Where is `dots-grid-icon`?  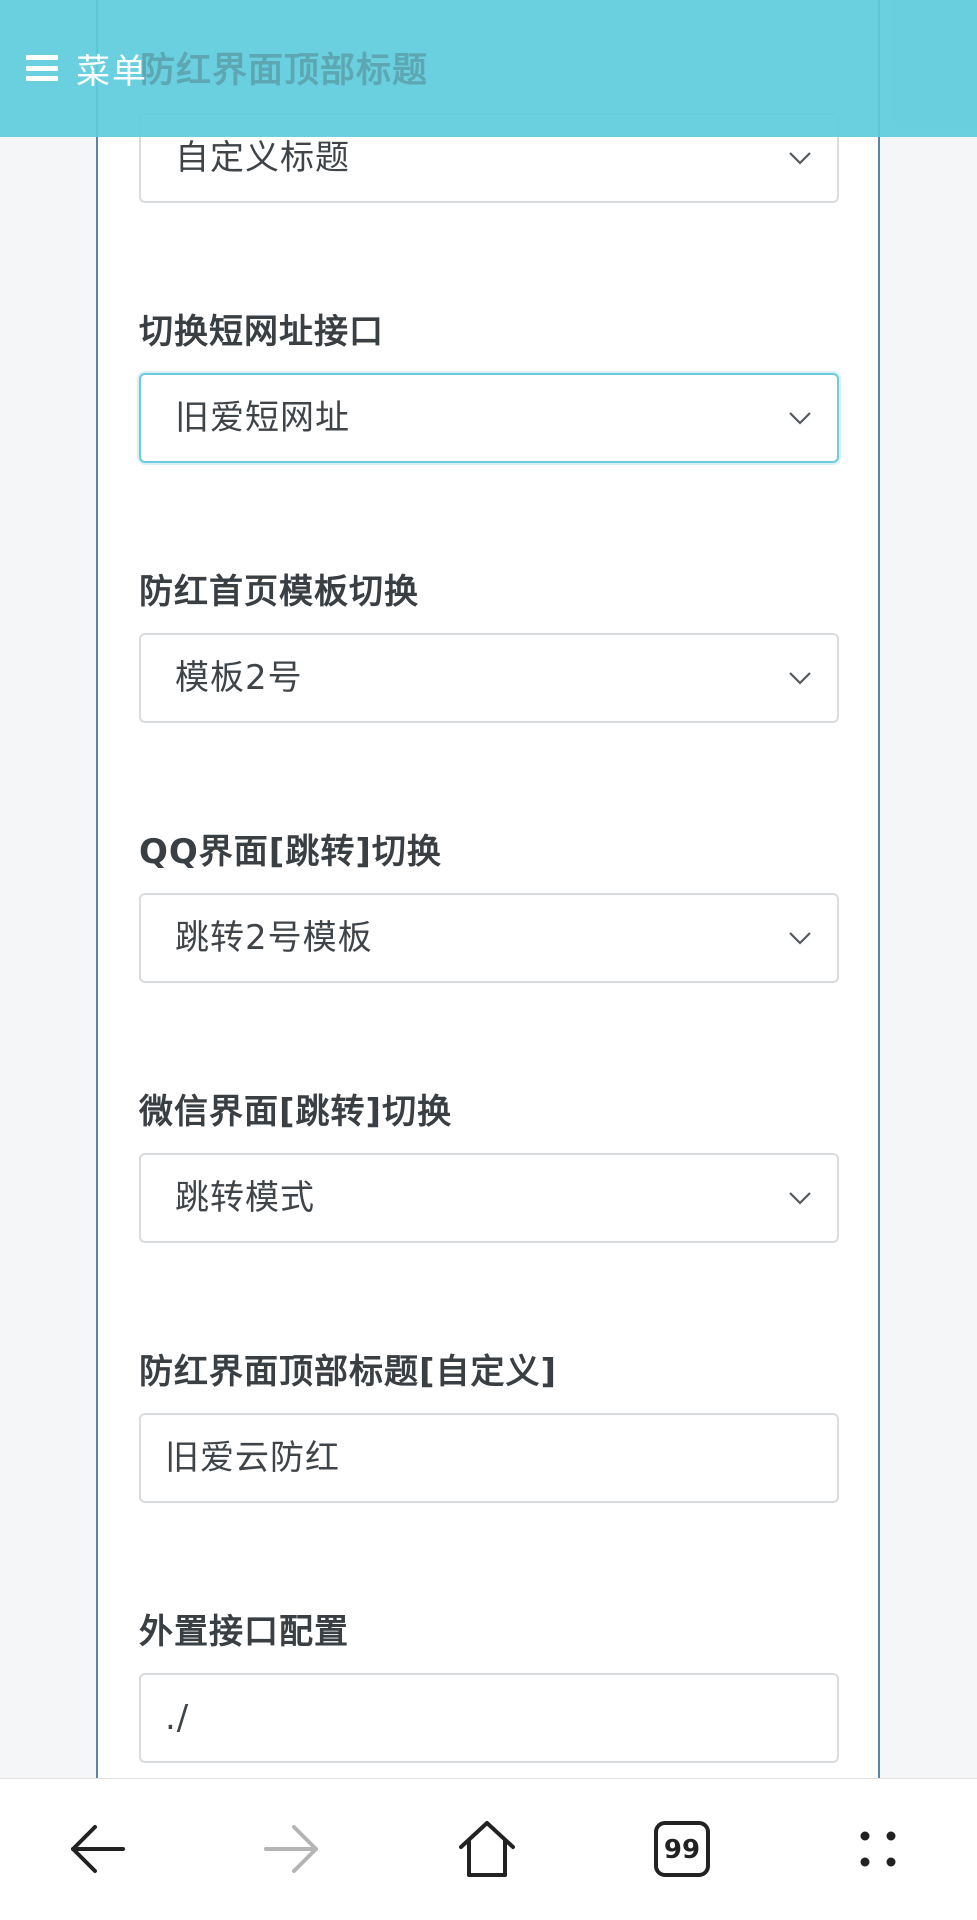
dots-grid-icon is located at coordinates (878, 1849).